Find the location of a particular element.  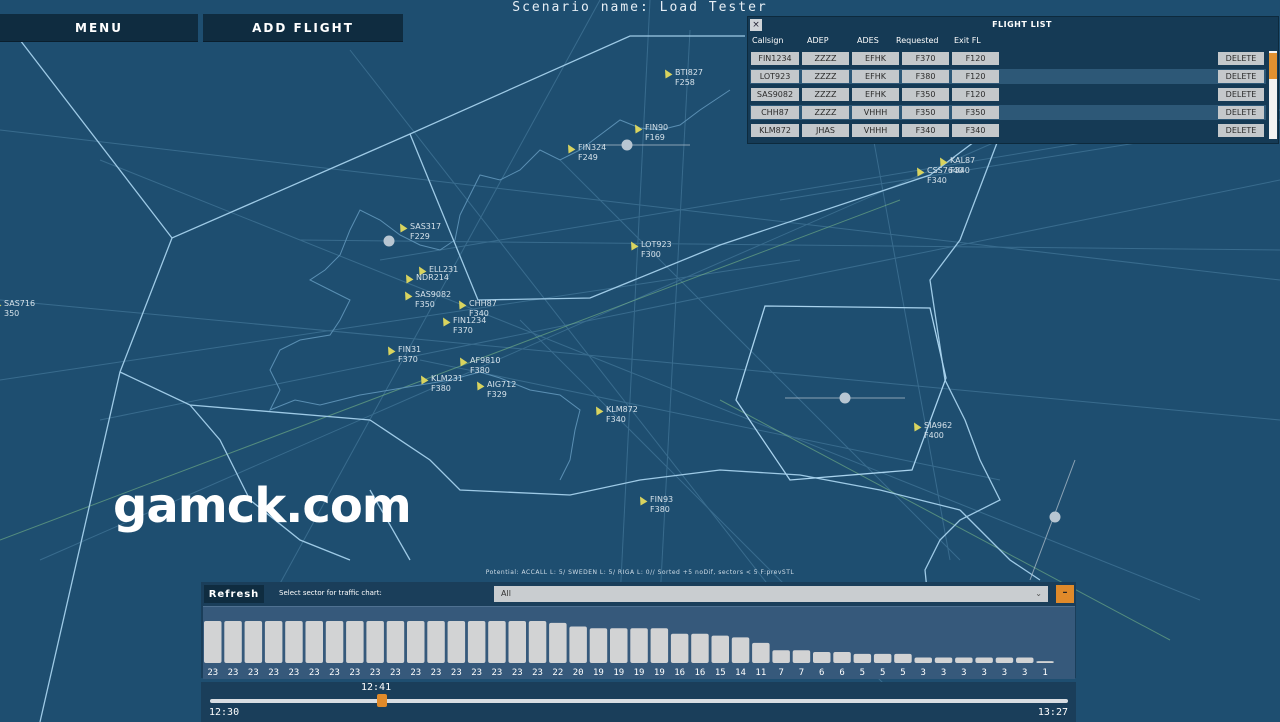

flight-label: LOT923 F300 is located at coordinates (656, 250).